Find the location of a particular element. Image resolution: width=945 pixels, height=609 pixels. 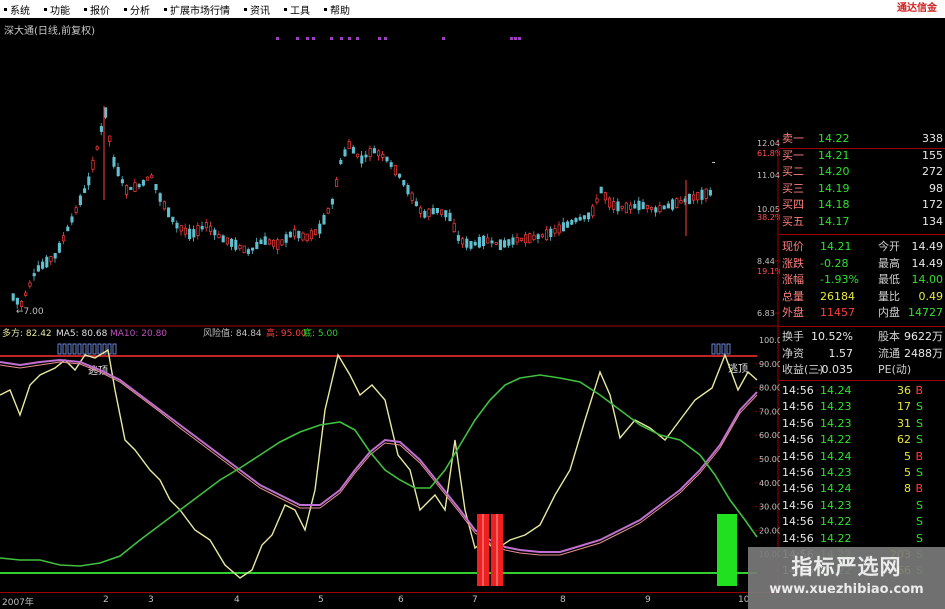

order-book-row: 买四 14.18 172 is located at coordinates (862, 205).